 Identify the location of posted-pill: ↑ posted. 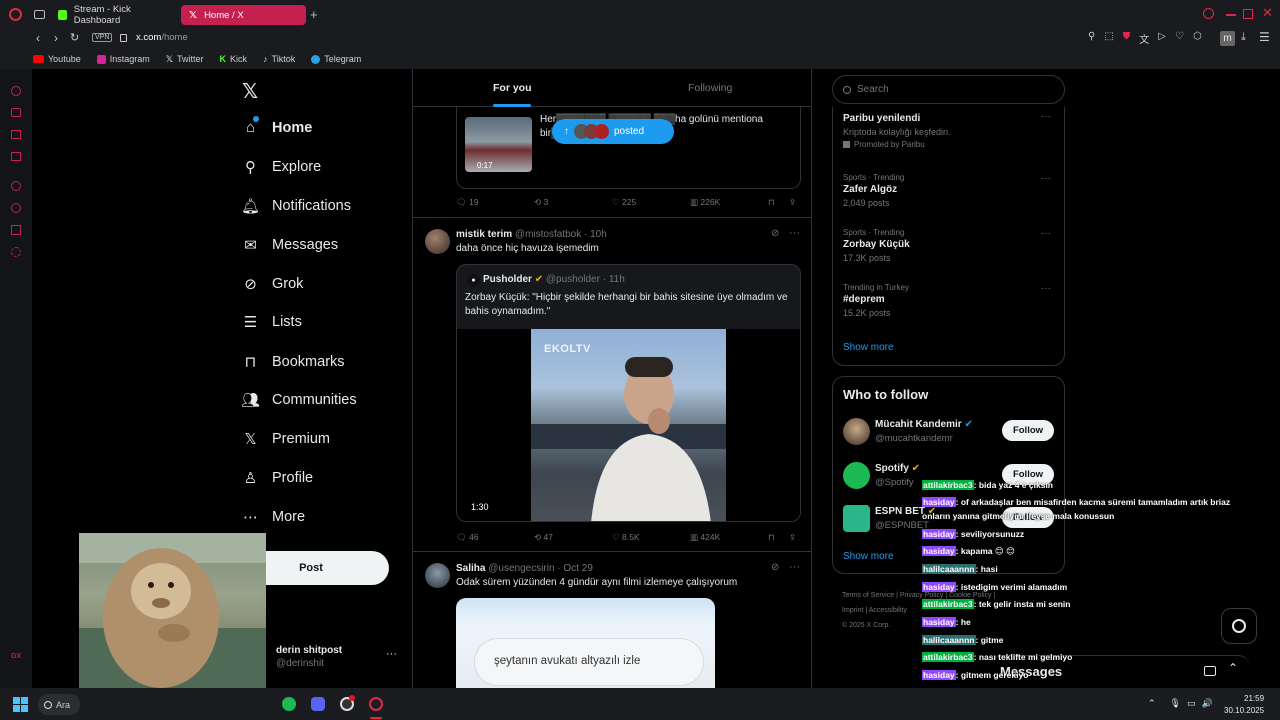
(613, 131).